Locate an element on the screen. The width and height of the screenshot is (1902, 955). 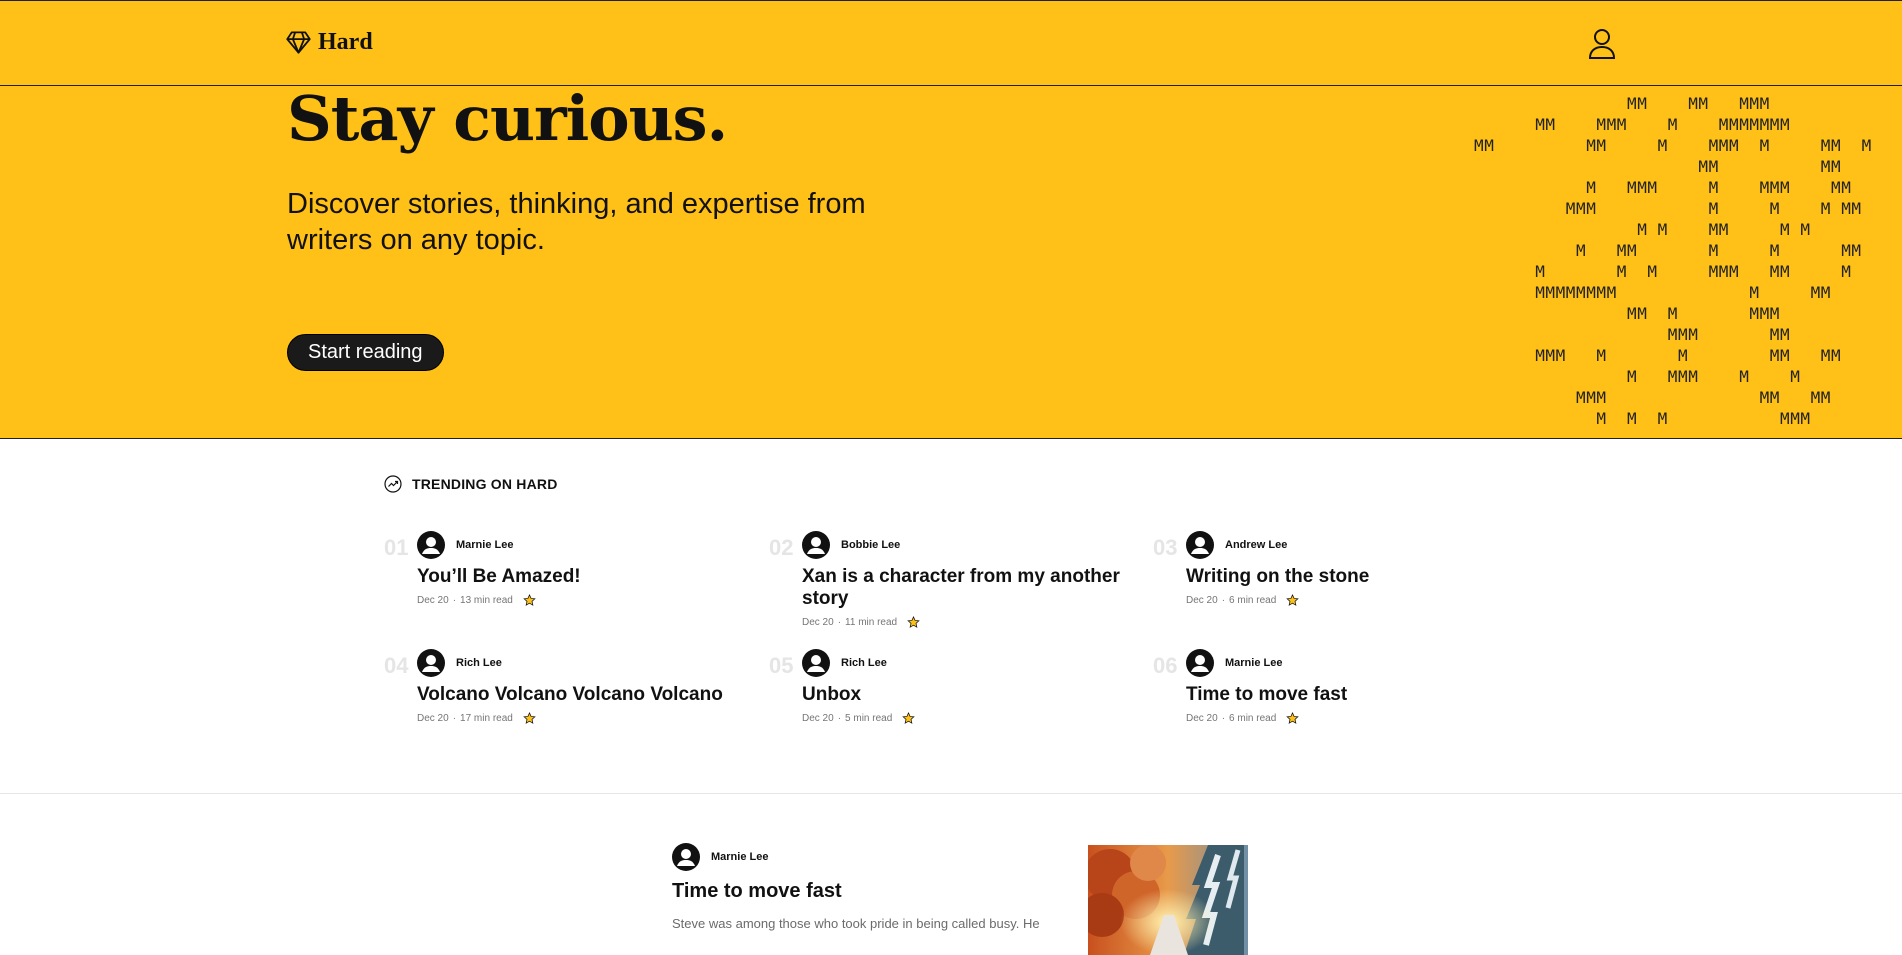
trending-title: Writing on the stone is located at coordinates (1356, 577).